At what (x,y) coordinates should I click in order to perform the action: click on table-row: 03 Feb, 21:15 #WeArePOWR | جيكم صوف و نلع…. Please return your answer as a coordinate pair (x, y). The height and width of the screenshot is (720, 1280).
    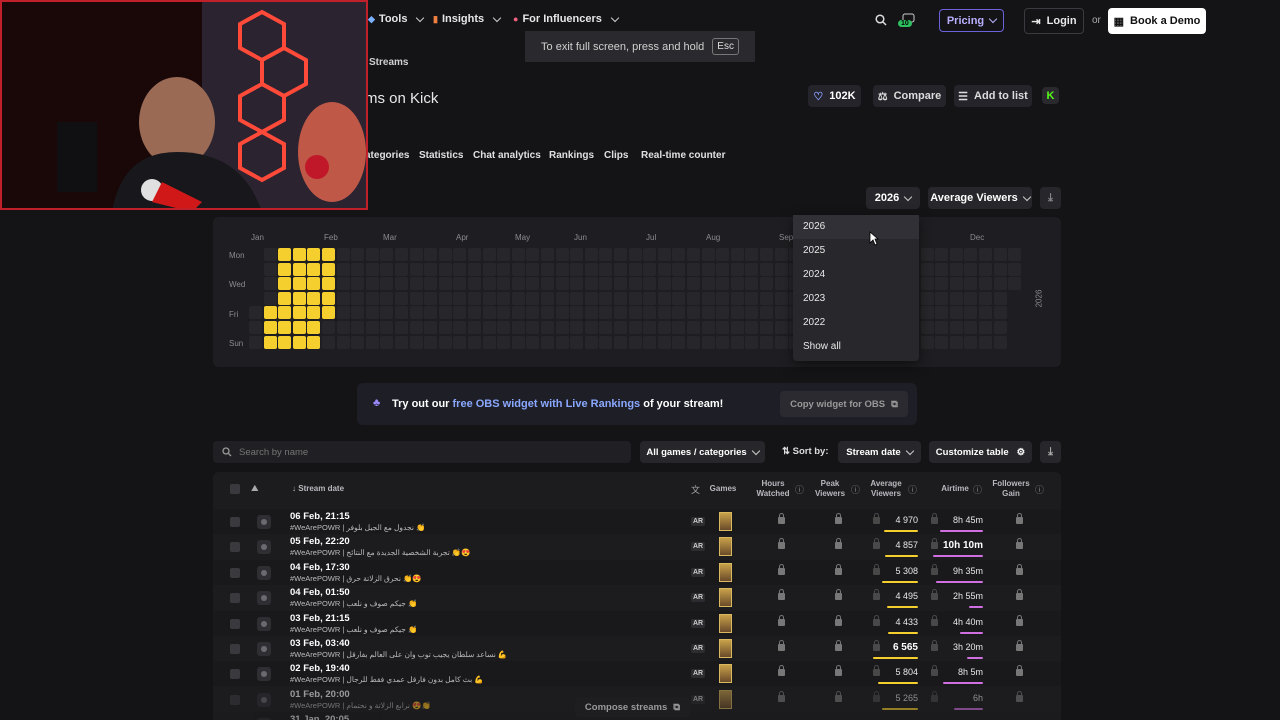
    Looking at the image, I should click on (637, 623).